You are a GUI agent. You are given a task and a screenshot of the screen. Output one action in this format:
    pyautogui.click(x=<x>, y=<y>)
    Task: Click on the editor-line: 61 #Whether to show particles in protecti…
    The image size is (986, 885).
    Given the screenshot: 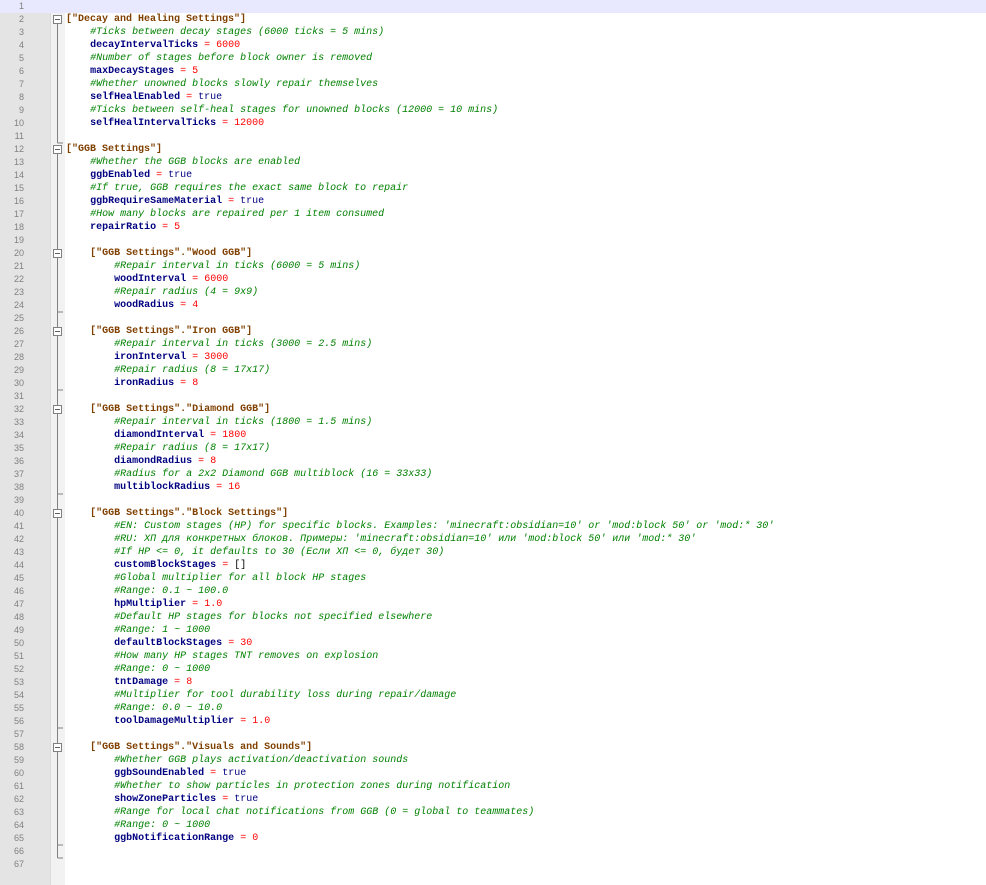 What is the action you would take?
    pyautogui.click(x=493, y=786)
    